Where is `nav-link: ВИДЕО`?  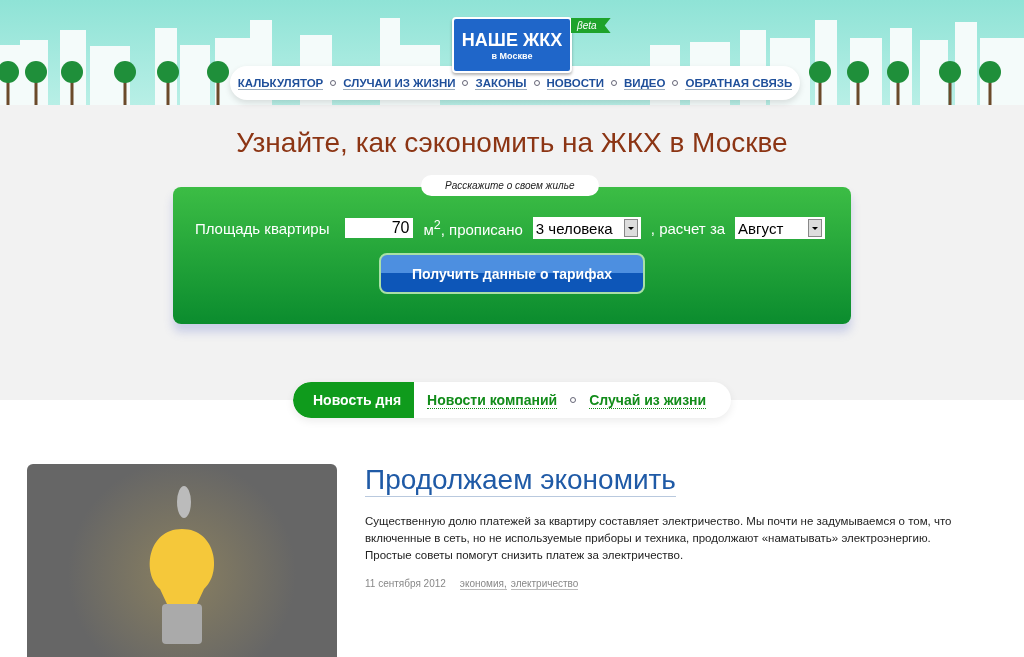 nav-link: ВИДЕО is located at coordinates (645, 83).